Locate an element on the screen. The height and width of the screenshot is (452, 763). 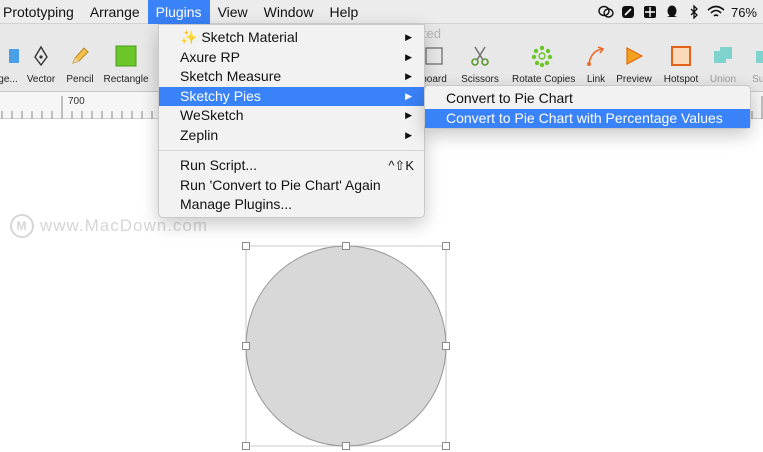
tool-rotate-copies: Rotate Copies is located at coordinates (544, 65).